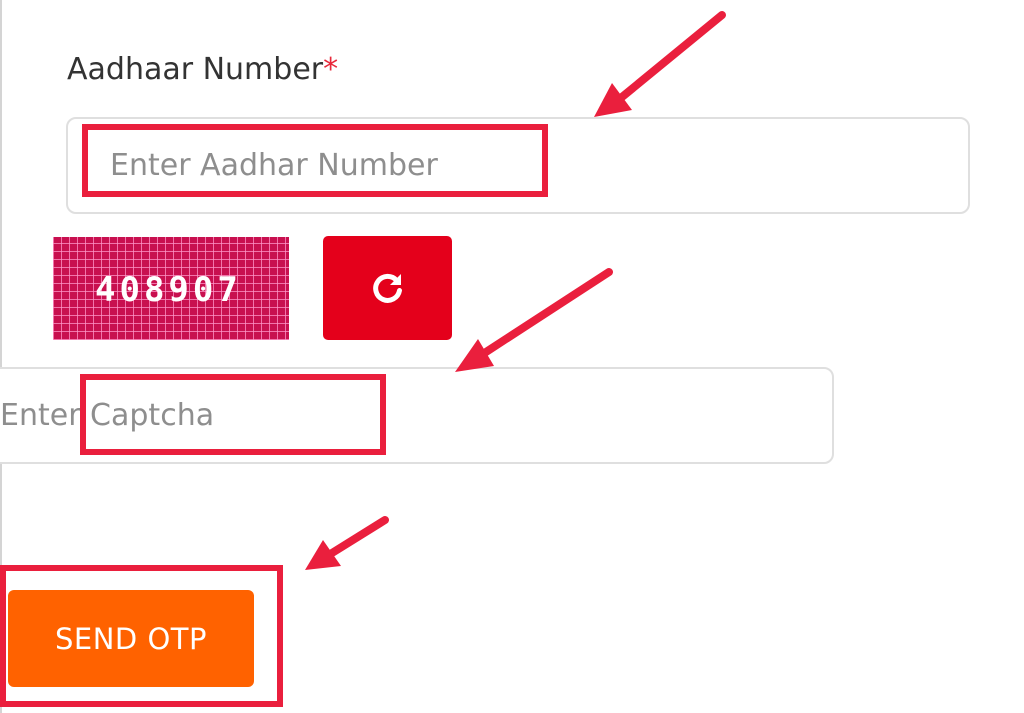 The image size is (1024, 713). Describe the element at coordinates (347, 543) in the screenshot. I see `arrow-to-send-otp` at that location.